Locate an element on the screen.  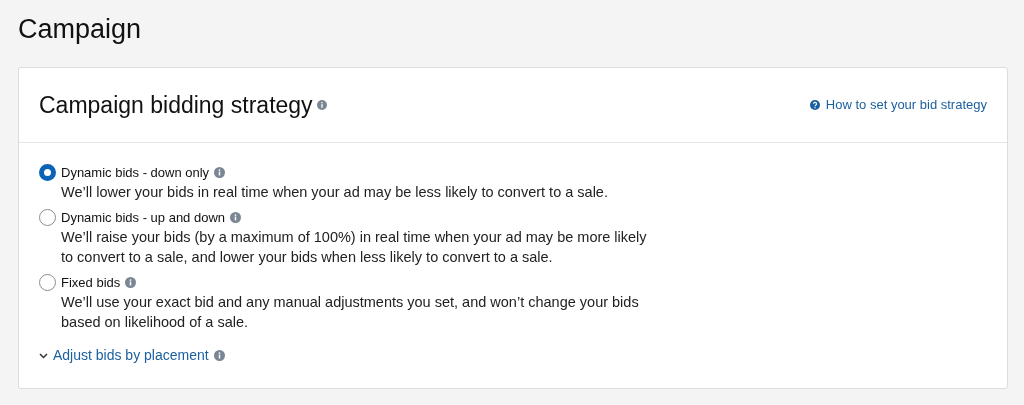
option-label: Dynamic bids - up and down is located at coordinates (143, 218).